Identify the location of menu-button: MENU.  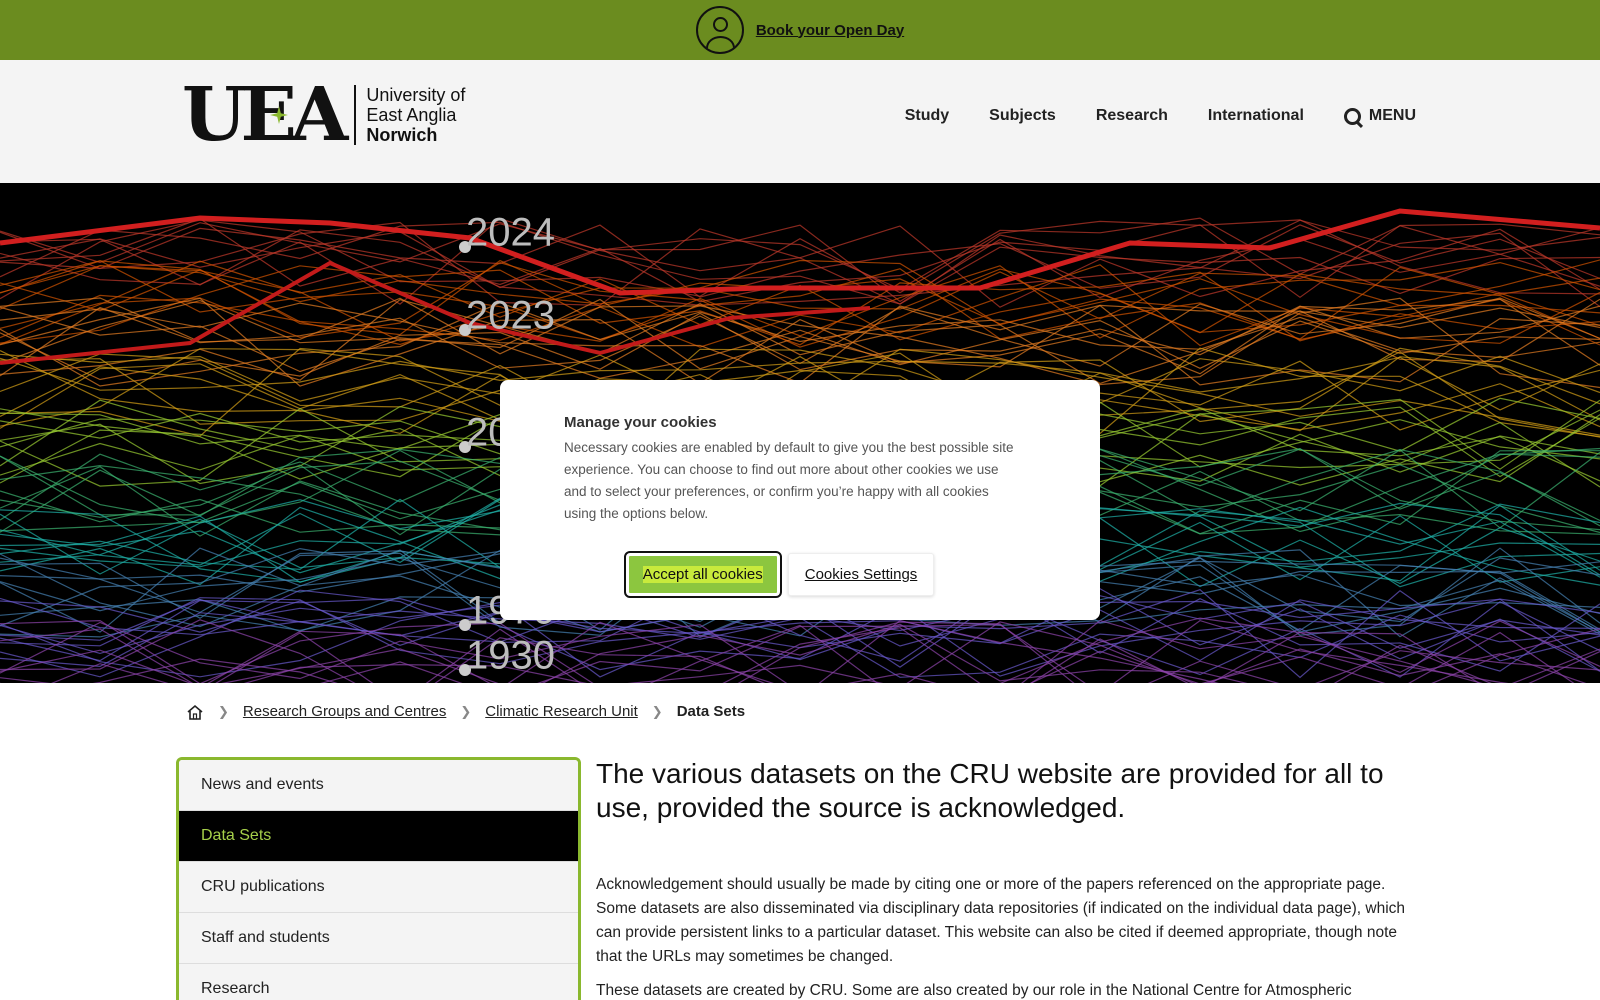
(1379, 116).